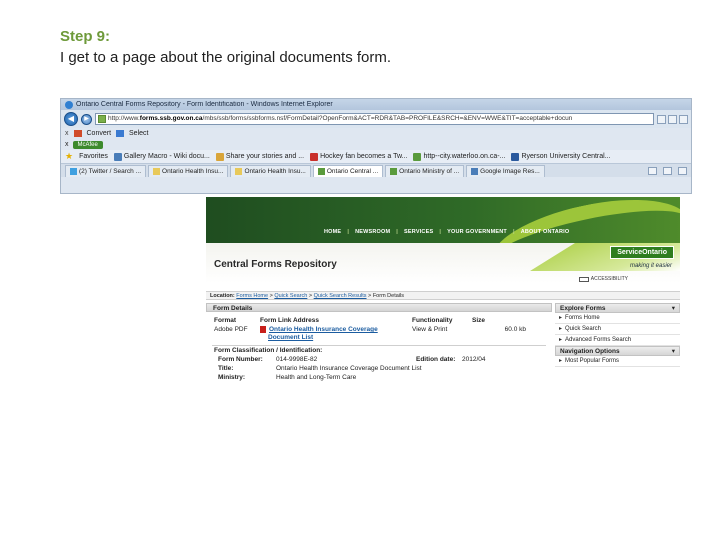 Image resolution: width=728 pixels, height=546 pixels. What do you see at coordinates (340, 296) in the screenshot?
I see `breadcrumb-quick-search-results: Quick Search Results` at bounding box center [340, 296].